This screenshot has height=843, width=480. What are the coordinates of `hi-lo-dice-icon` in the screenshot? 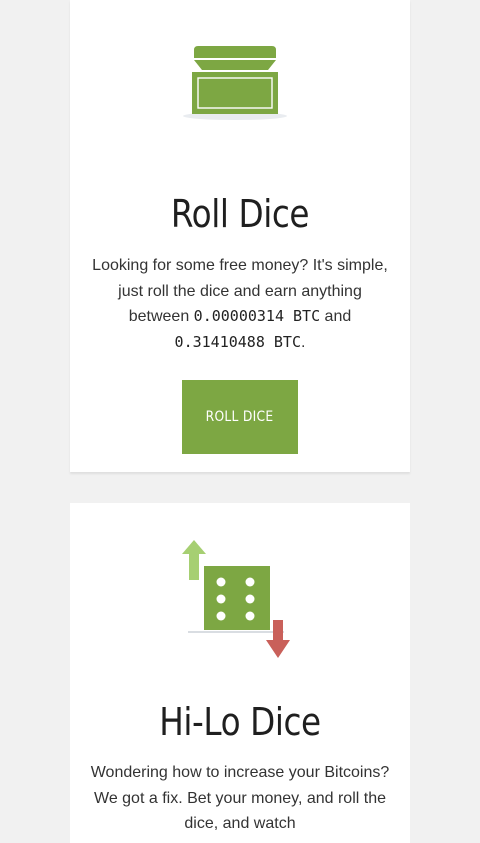 It's located at (236, 599).